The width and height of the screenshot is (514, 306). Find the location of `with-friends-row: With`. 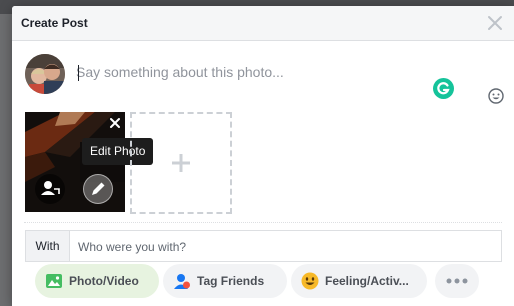

with-friends-row: With is located at coordinates (263, 246).